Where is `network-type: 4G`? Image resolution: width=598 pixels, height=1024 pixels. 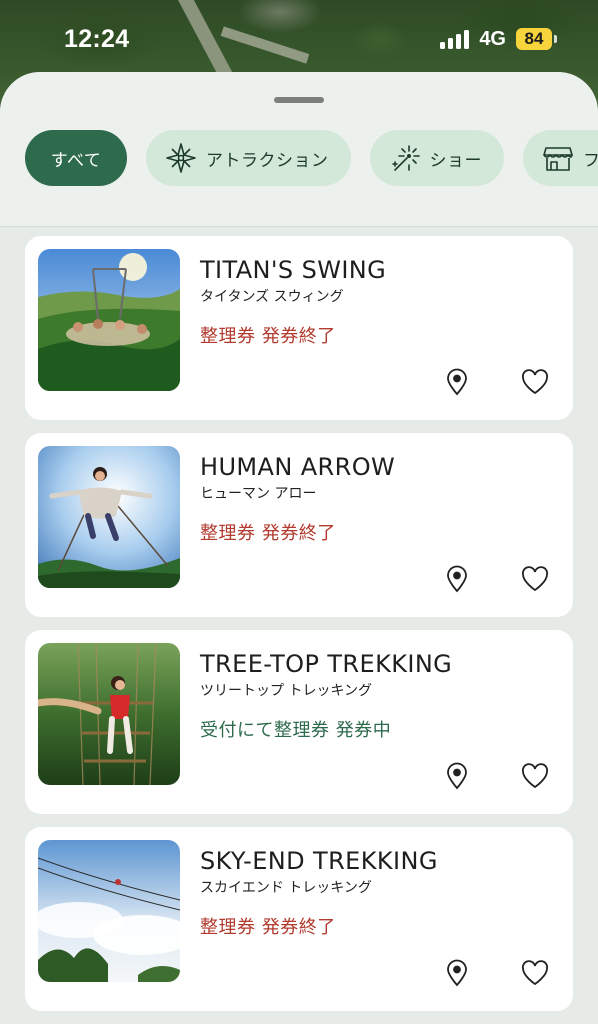
network-type: 4G is located at coordinates (492, 38).